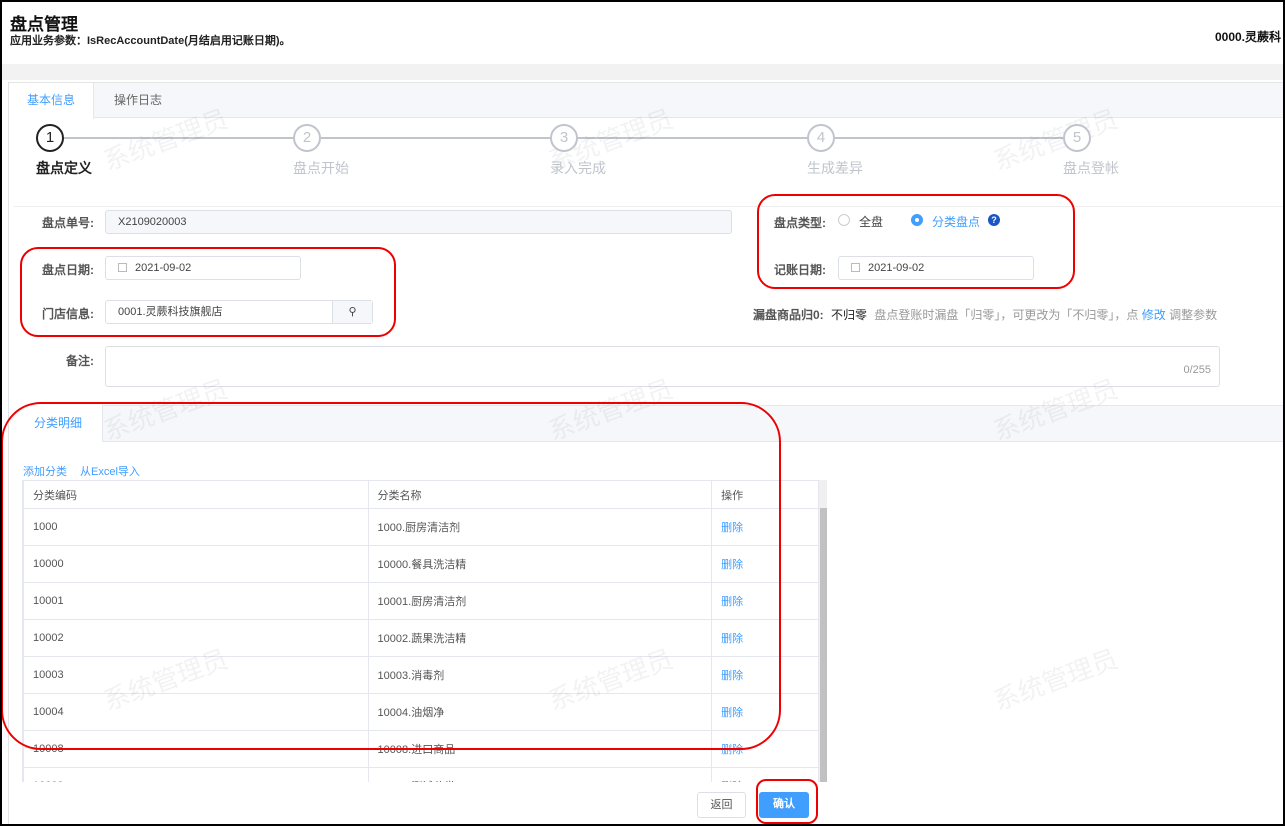 The width and height of the screenshot is (1285, 826). Describe the element at coordinates (307, 138) in the screenshot. I see `step-number: 2` at that location.